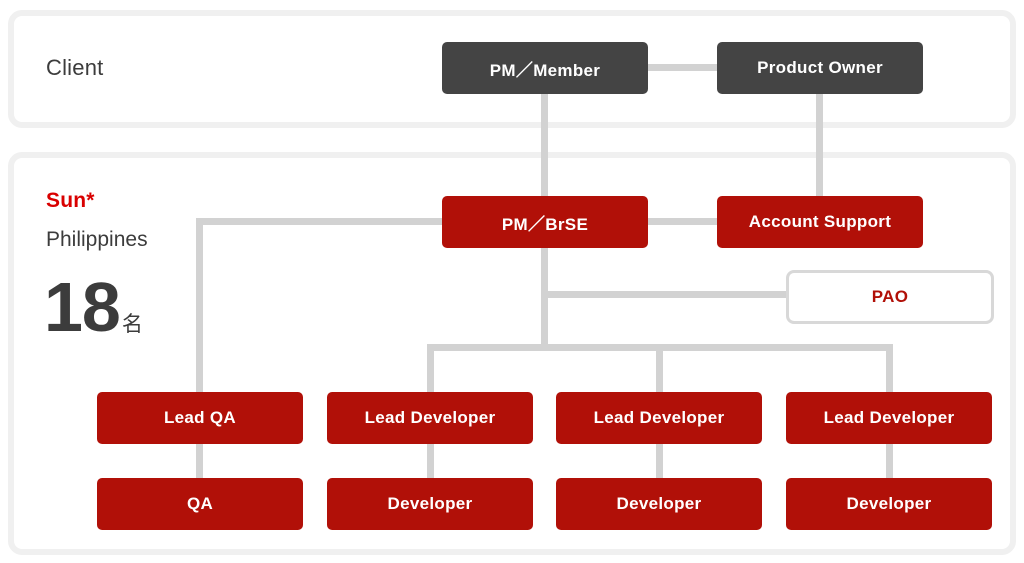 The width and height of the screenshot is (1024, 563). I want to click on node-qa: QA, so click(200, 504).